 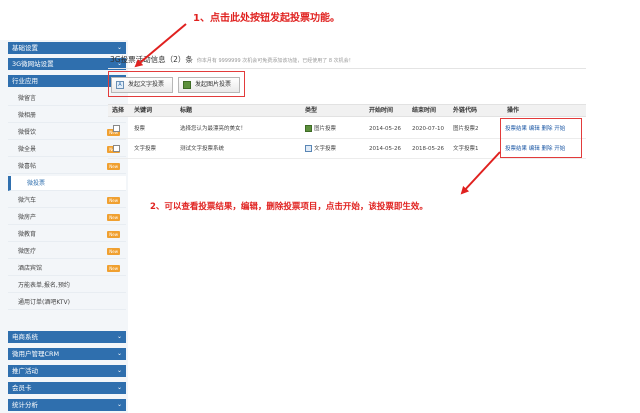 What do you see at coordinates (160, 45) in the screenshot?
I see `arrow-to-buttons` at bounding box center [160, 45].